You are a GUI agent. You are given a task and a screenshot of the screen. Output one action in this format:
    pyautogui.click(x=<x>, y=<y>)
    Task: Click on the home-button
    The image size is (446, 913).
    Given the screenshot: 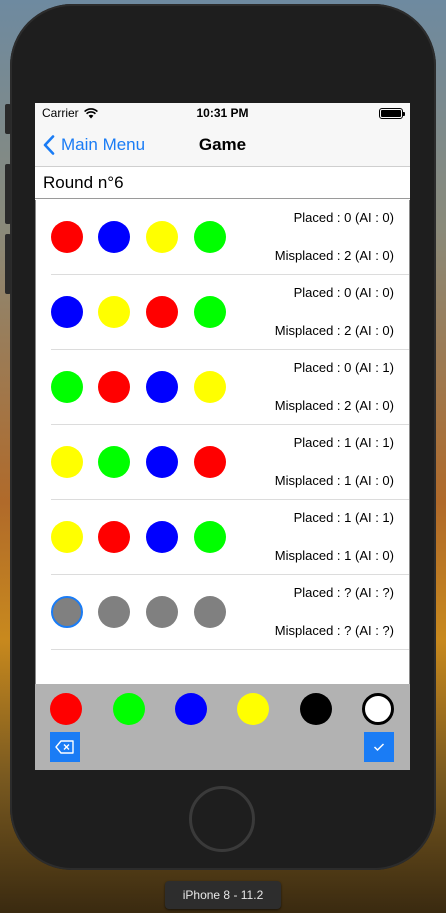 What is the action you would take?
    pyautogui.click(x=222, y=819)
    